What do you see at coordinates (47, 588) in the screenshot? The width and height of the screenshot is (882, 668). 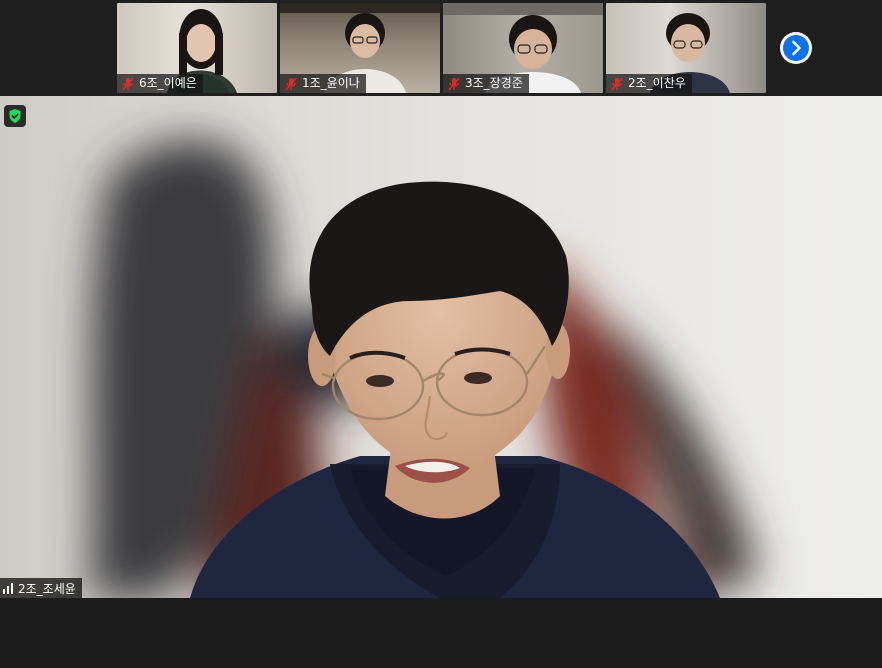 I see `active-speaker-name: 2조_조세윤` at bounding box center [47, 588].